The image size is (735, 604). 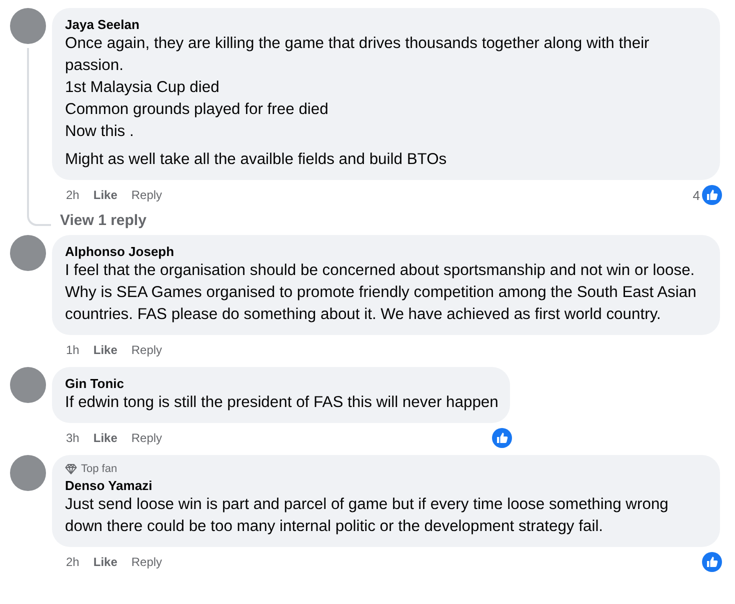 What do you see at coordinates (73, 438) in the screenshot?
I see `timestamp: 3h` at bounding box center [73, 438].